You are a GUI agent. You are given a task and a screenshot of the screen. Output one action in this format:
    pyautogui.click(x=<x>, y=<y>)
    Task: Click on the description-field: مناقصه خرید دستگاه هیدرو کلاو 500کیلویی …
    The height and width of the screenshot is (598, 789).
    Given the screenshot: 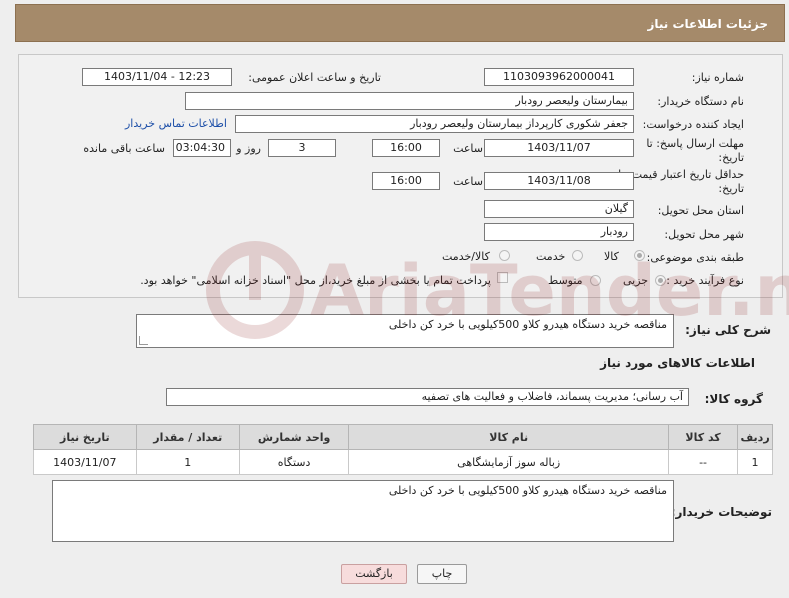 What is the action you would take?
    pyautogui.click(x=405, y=331)
    